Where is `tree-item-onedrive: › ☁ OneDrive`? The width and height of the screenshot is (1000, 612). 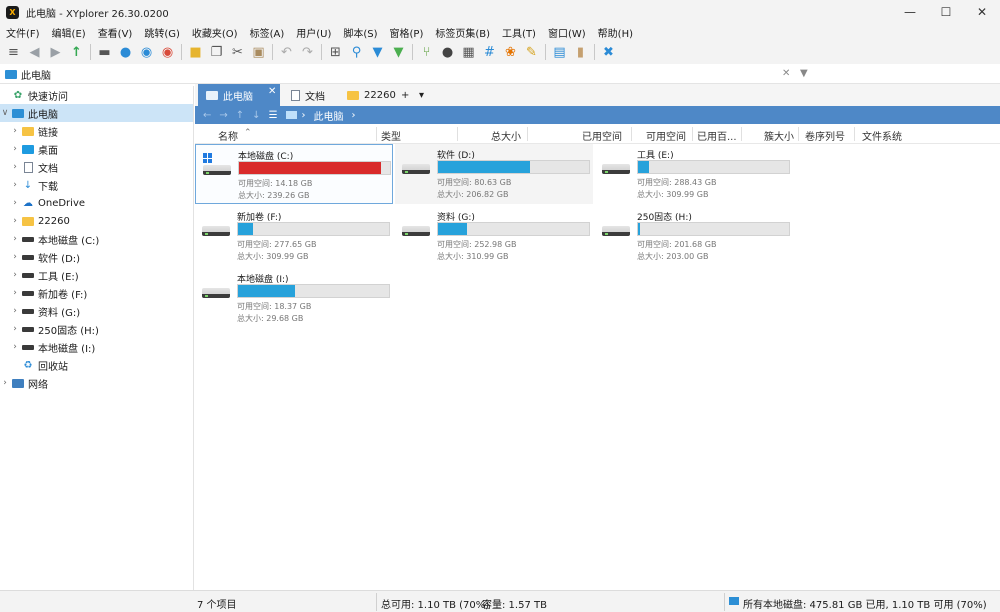
tree-item-onedrive: › ☁ OneDrive is located at coordinates (96, 203).